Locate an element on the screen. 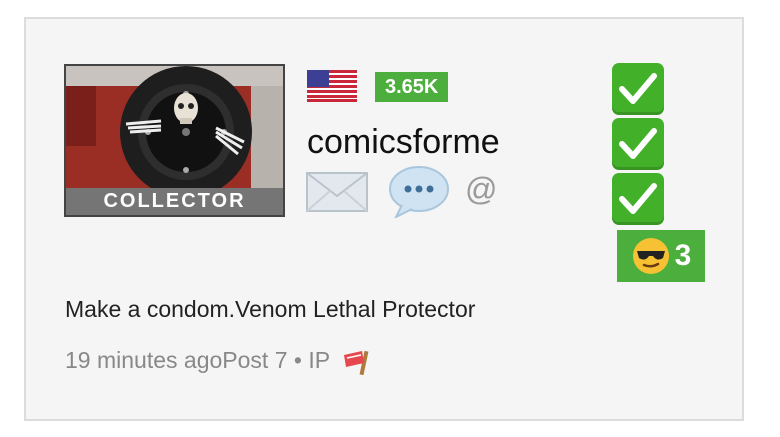 This screenshot has height=437, width=780. user-avatar: COLLECTOR is located at coordinates (174, 140).